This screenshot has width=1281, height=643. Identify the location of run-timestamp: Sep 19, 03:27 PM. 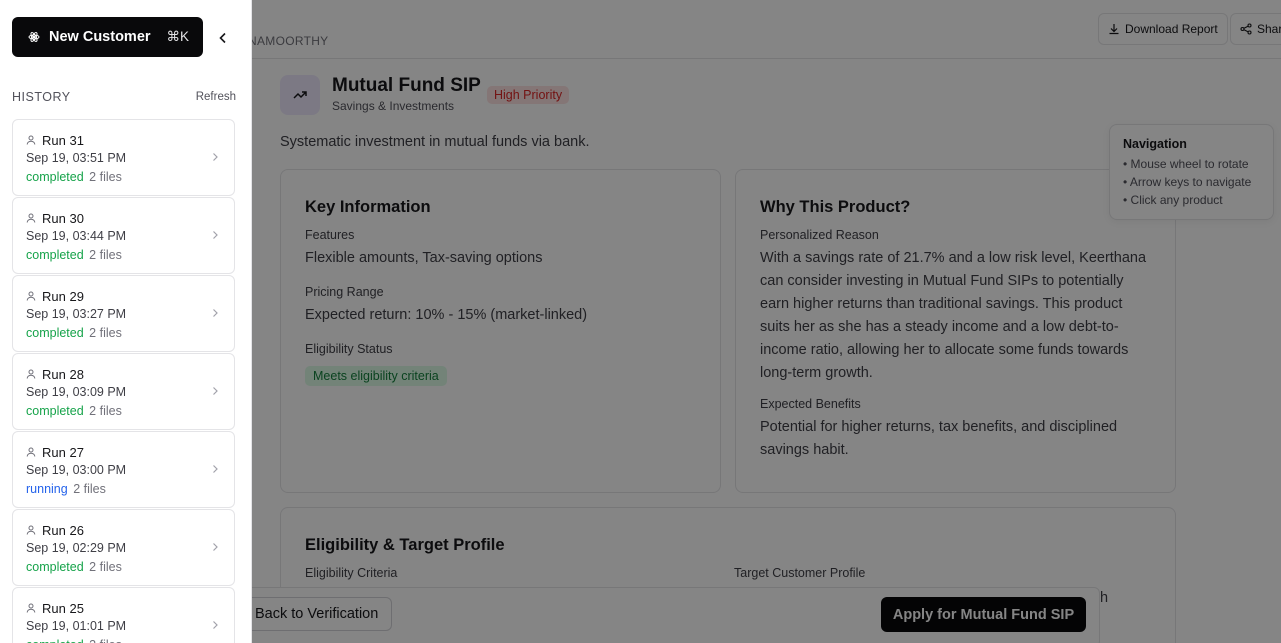
(76, 314).